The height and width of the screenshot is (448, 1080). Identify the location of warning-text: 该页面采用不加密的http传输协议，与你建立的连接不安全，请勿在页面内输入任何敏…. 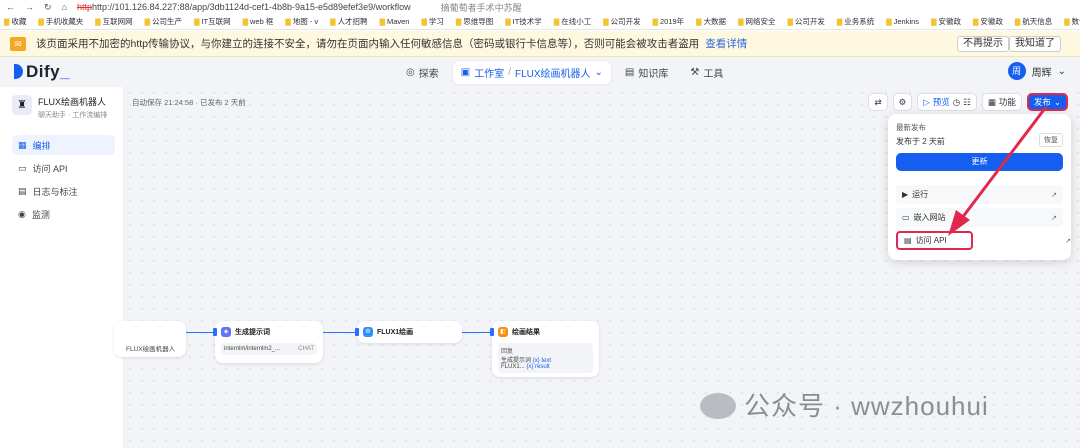
(368, 44).